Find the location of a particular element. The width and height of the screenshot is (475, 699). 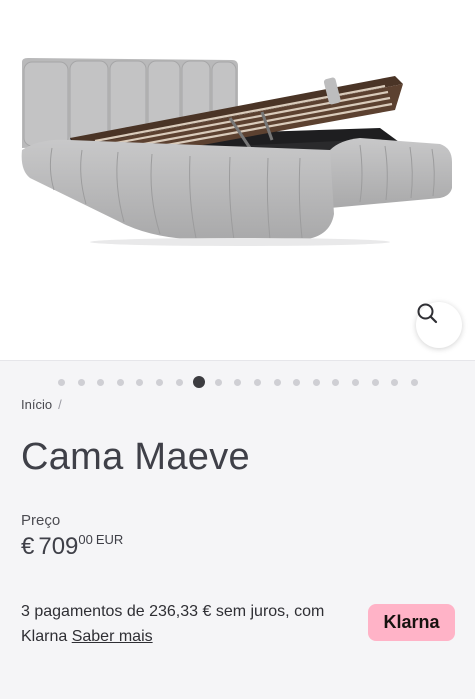

product-price: €70900 EUR is located at coordinates (72, 546).